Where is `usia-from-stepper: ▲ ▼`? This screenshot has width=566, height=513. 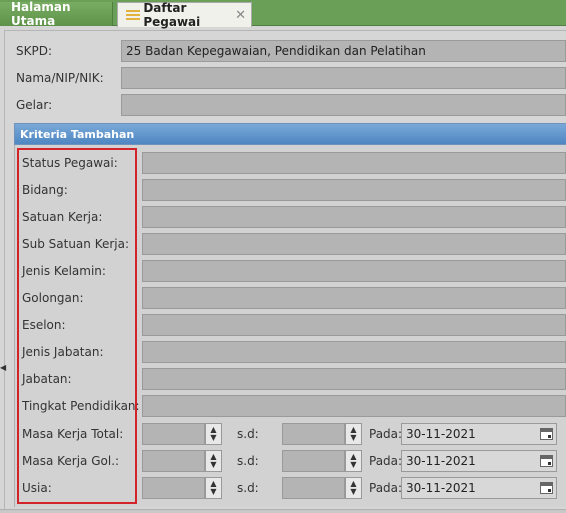
usia-from-stepper: ▲ ▼ is located at coordinates (182, 488).